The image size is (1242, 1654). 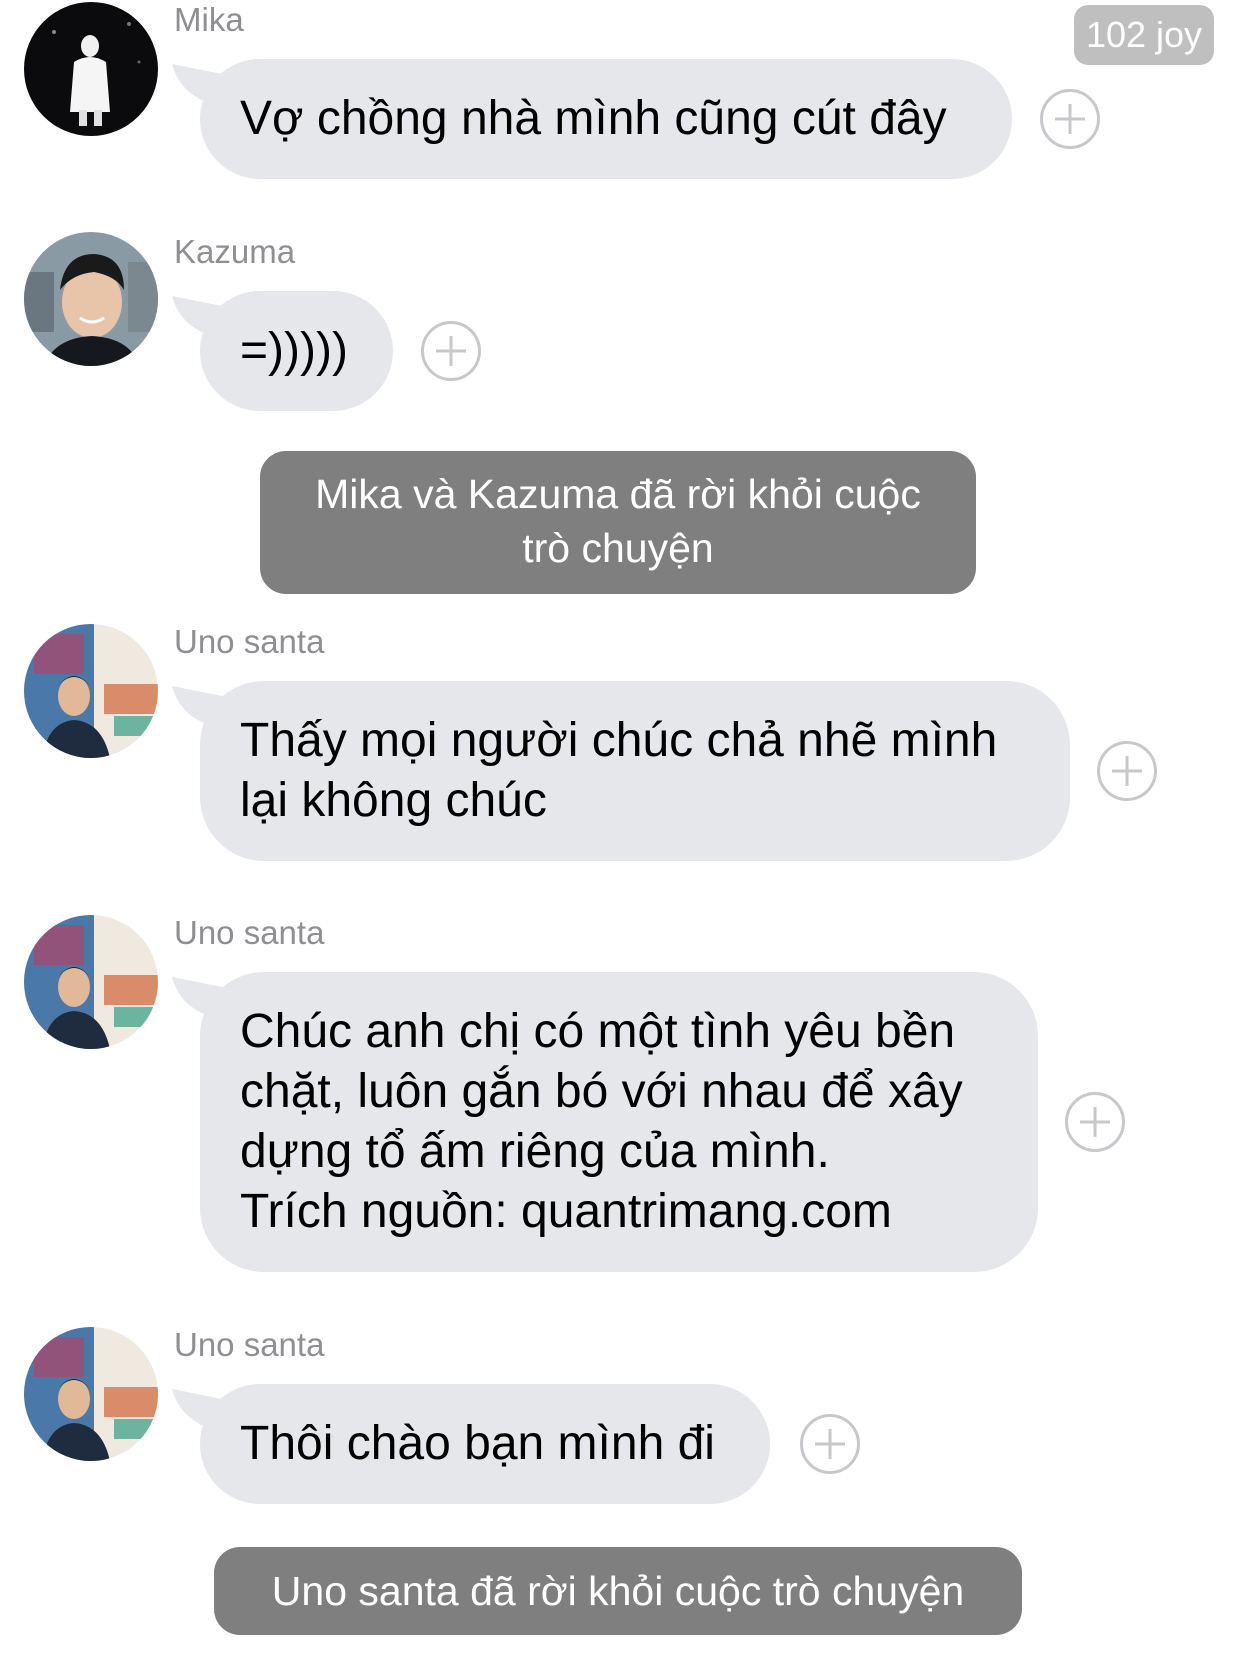 What do you see at coordinates (235, 251) in the screenshot?
I see `sender-name: Kazuma` at bounding box center [235, 251].